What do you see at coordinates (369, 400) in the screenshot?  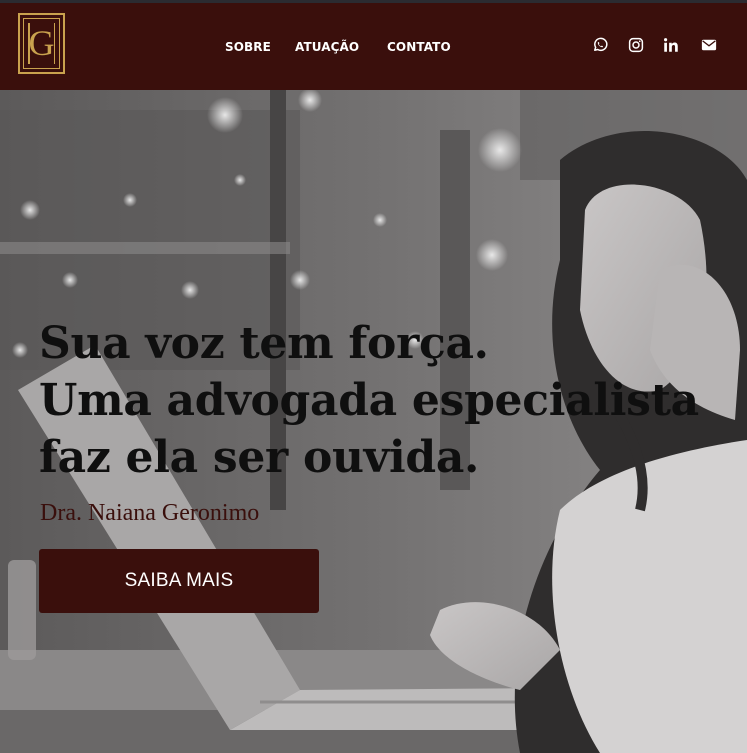 I see `hero-headline-line-2: Uma advogada especialista` at bounding box center [369, 400].